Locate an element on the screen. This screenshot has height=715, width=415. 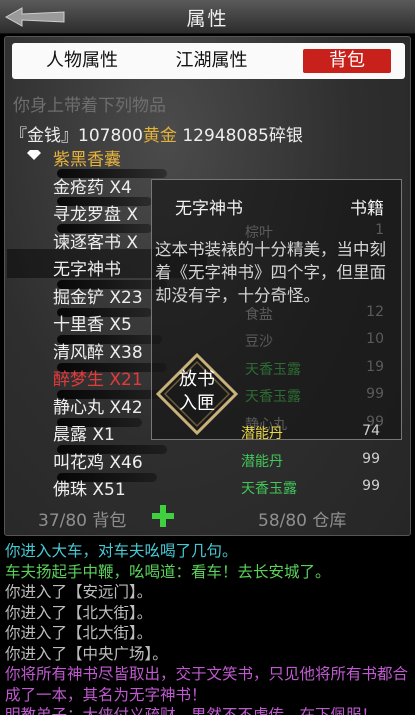
item-name: 无字神书 is located at coordinates (209, 209).